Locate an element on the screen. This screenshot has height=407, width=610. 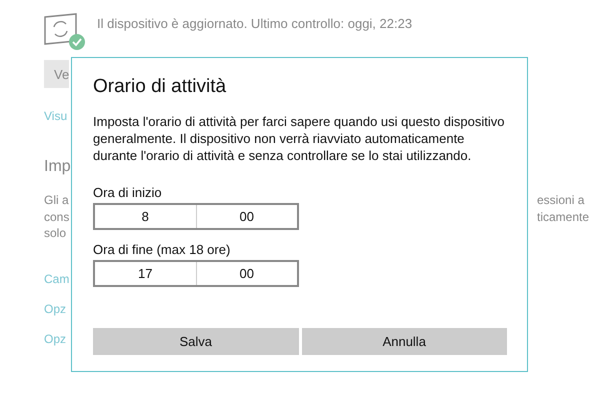
field-label: Ora di inizio is located at coordinates (128, 192).